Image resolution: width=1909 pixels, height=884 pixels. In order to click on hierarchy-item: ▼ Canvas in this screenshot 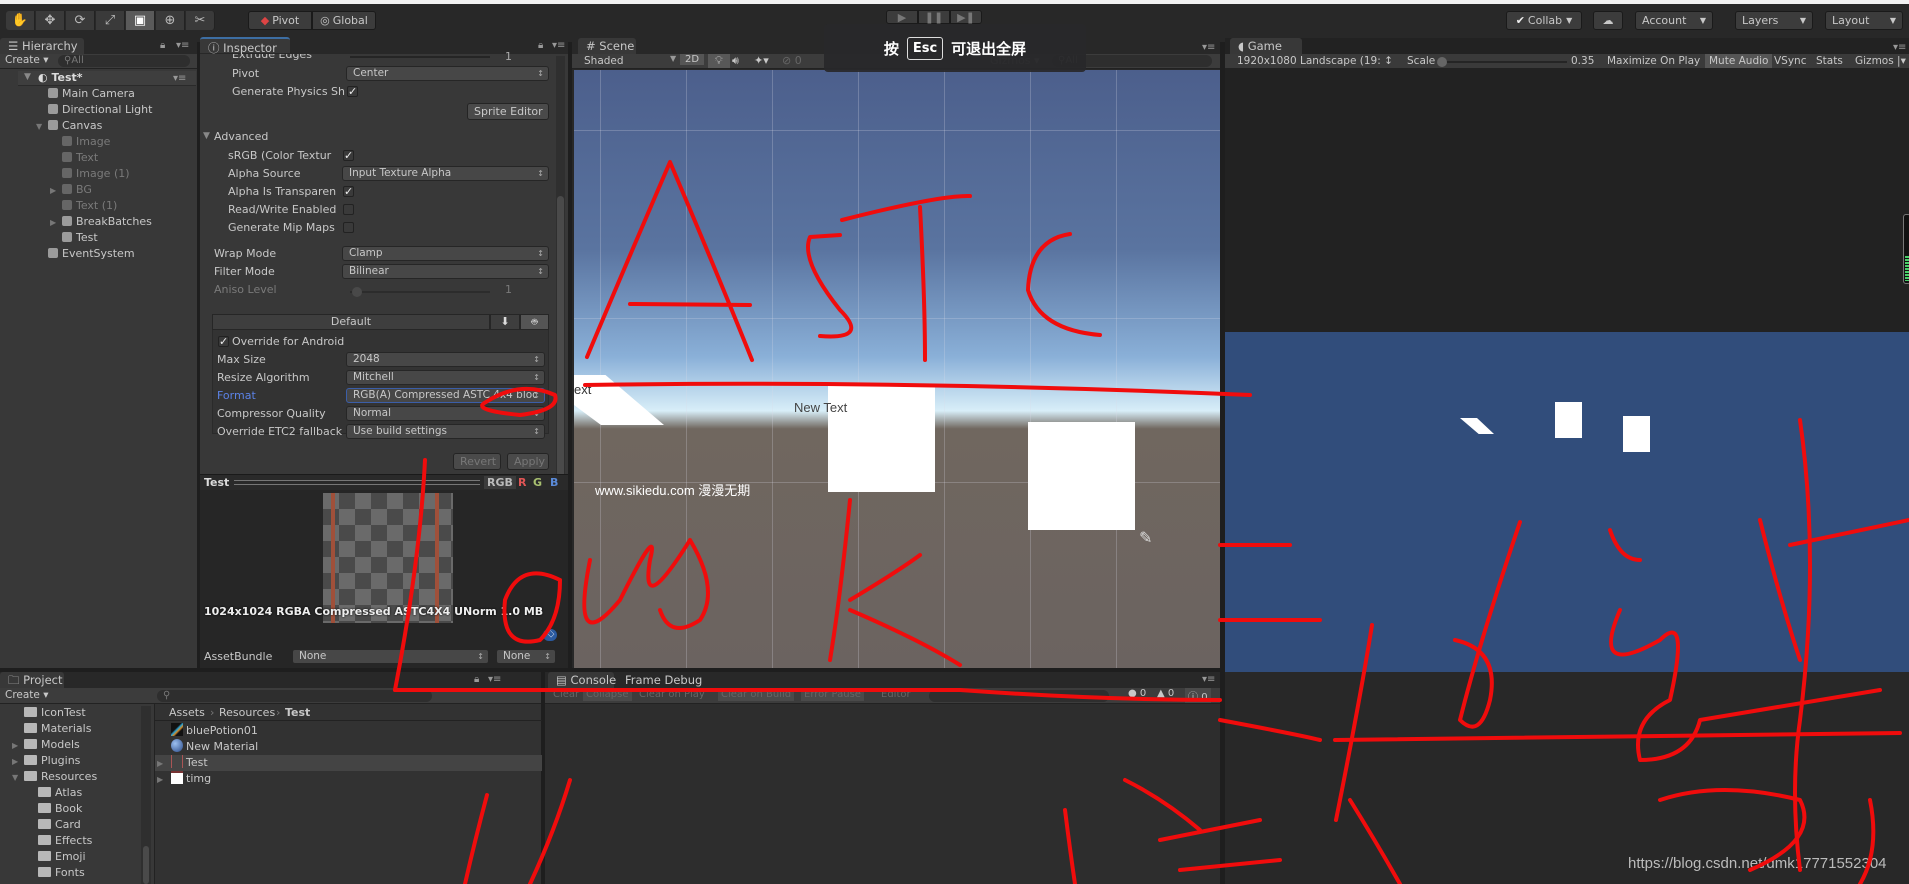, I will do `click(69, 125)`.